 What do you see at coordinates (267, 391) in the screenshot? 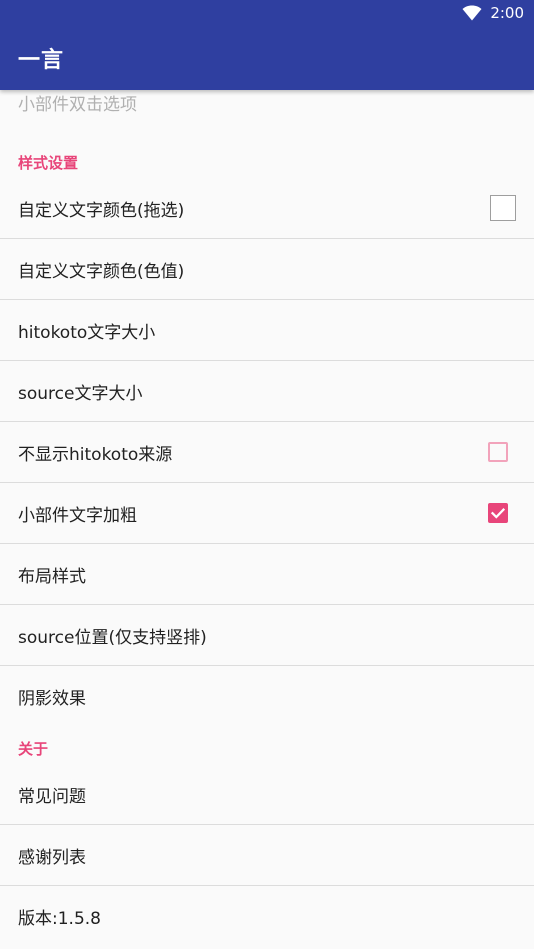
I see `pref-source-text-size: source文字大小` at bounding box center [267, 391].